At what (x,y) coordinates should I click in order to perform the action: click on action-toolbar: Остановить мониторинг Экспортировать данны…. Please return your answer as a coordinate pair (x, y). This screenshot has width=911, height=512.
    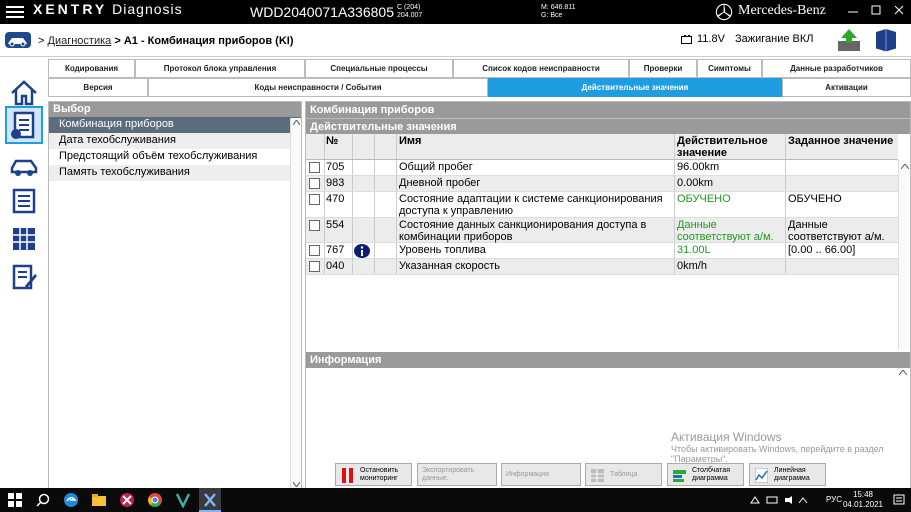
    Looking at the image, I should click on (608, 475).